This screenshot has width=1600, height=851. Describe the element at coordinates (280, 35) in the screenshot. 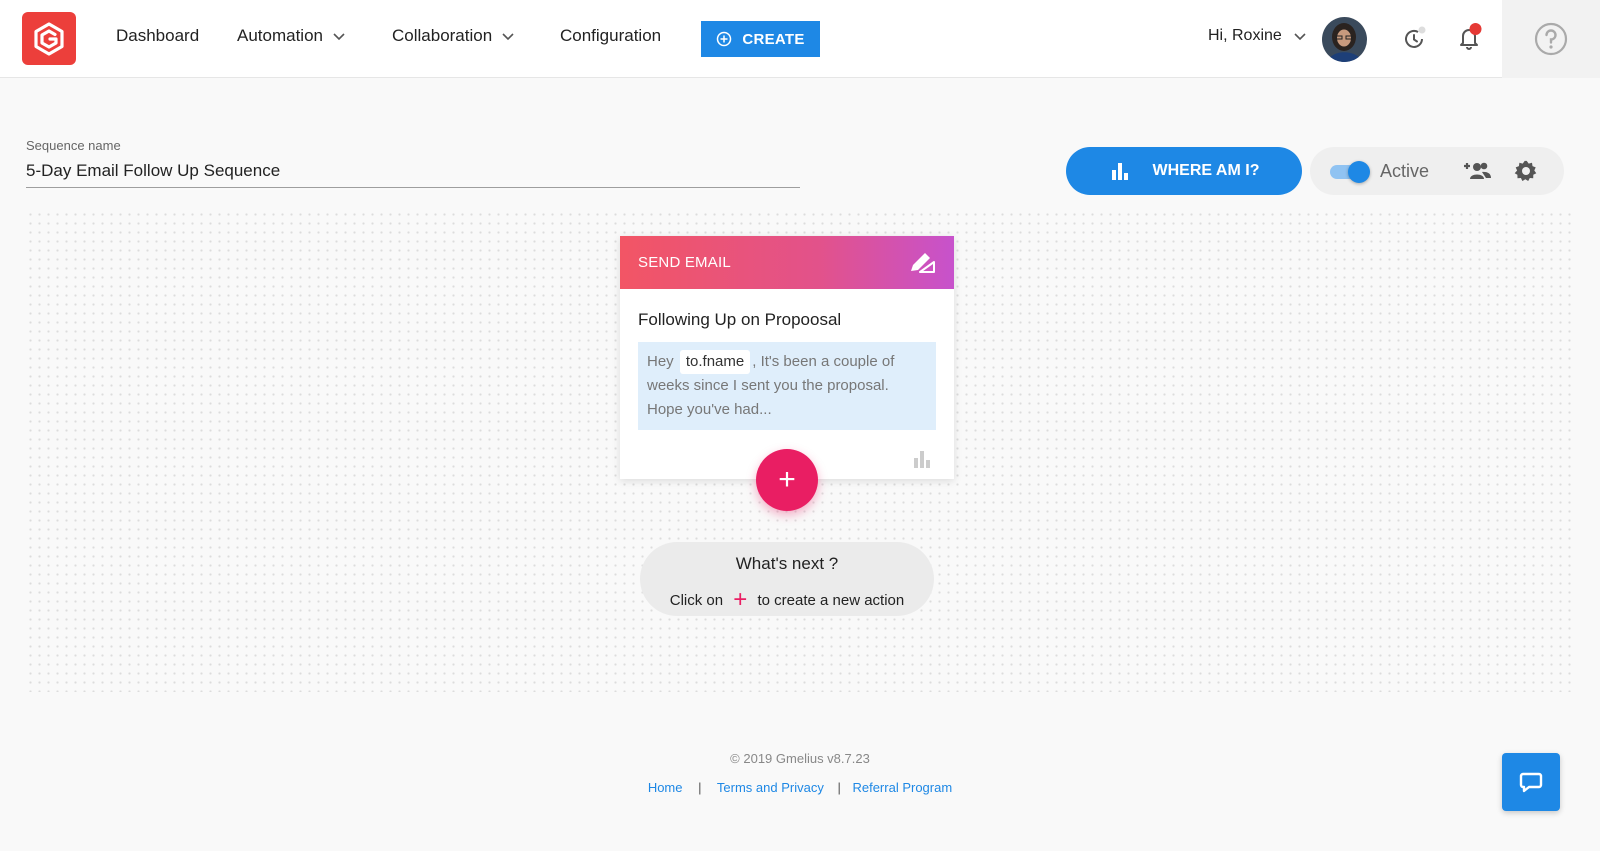

I see `nav-automation-label: Automation` at that location.